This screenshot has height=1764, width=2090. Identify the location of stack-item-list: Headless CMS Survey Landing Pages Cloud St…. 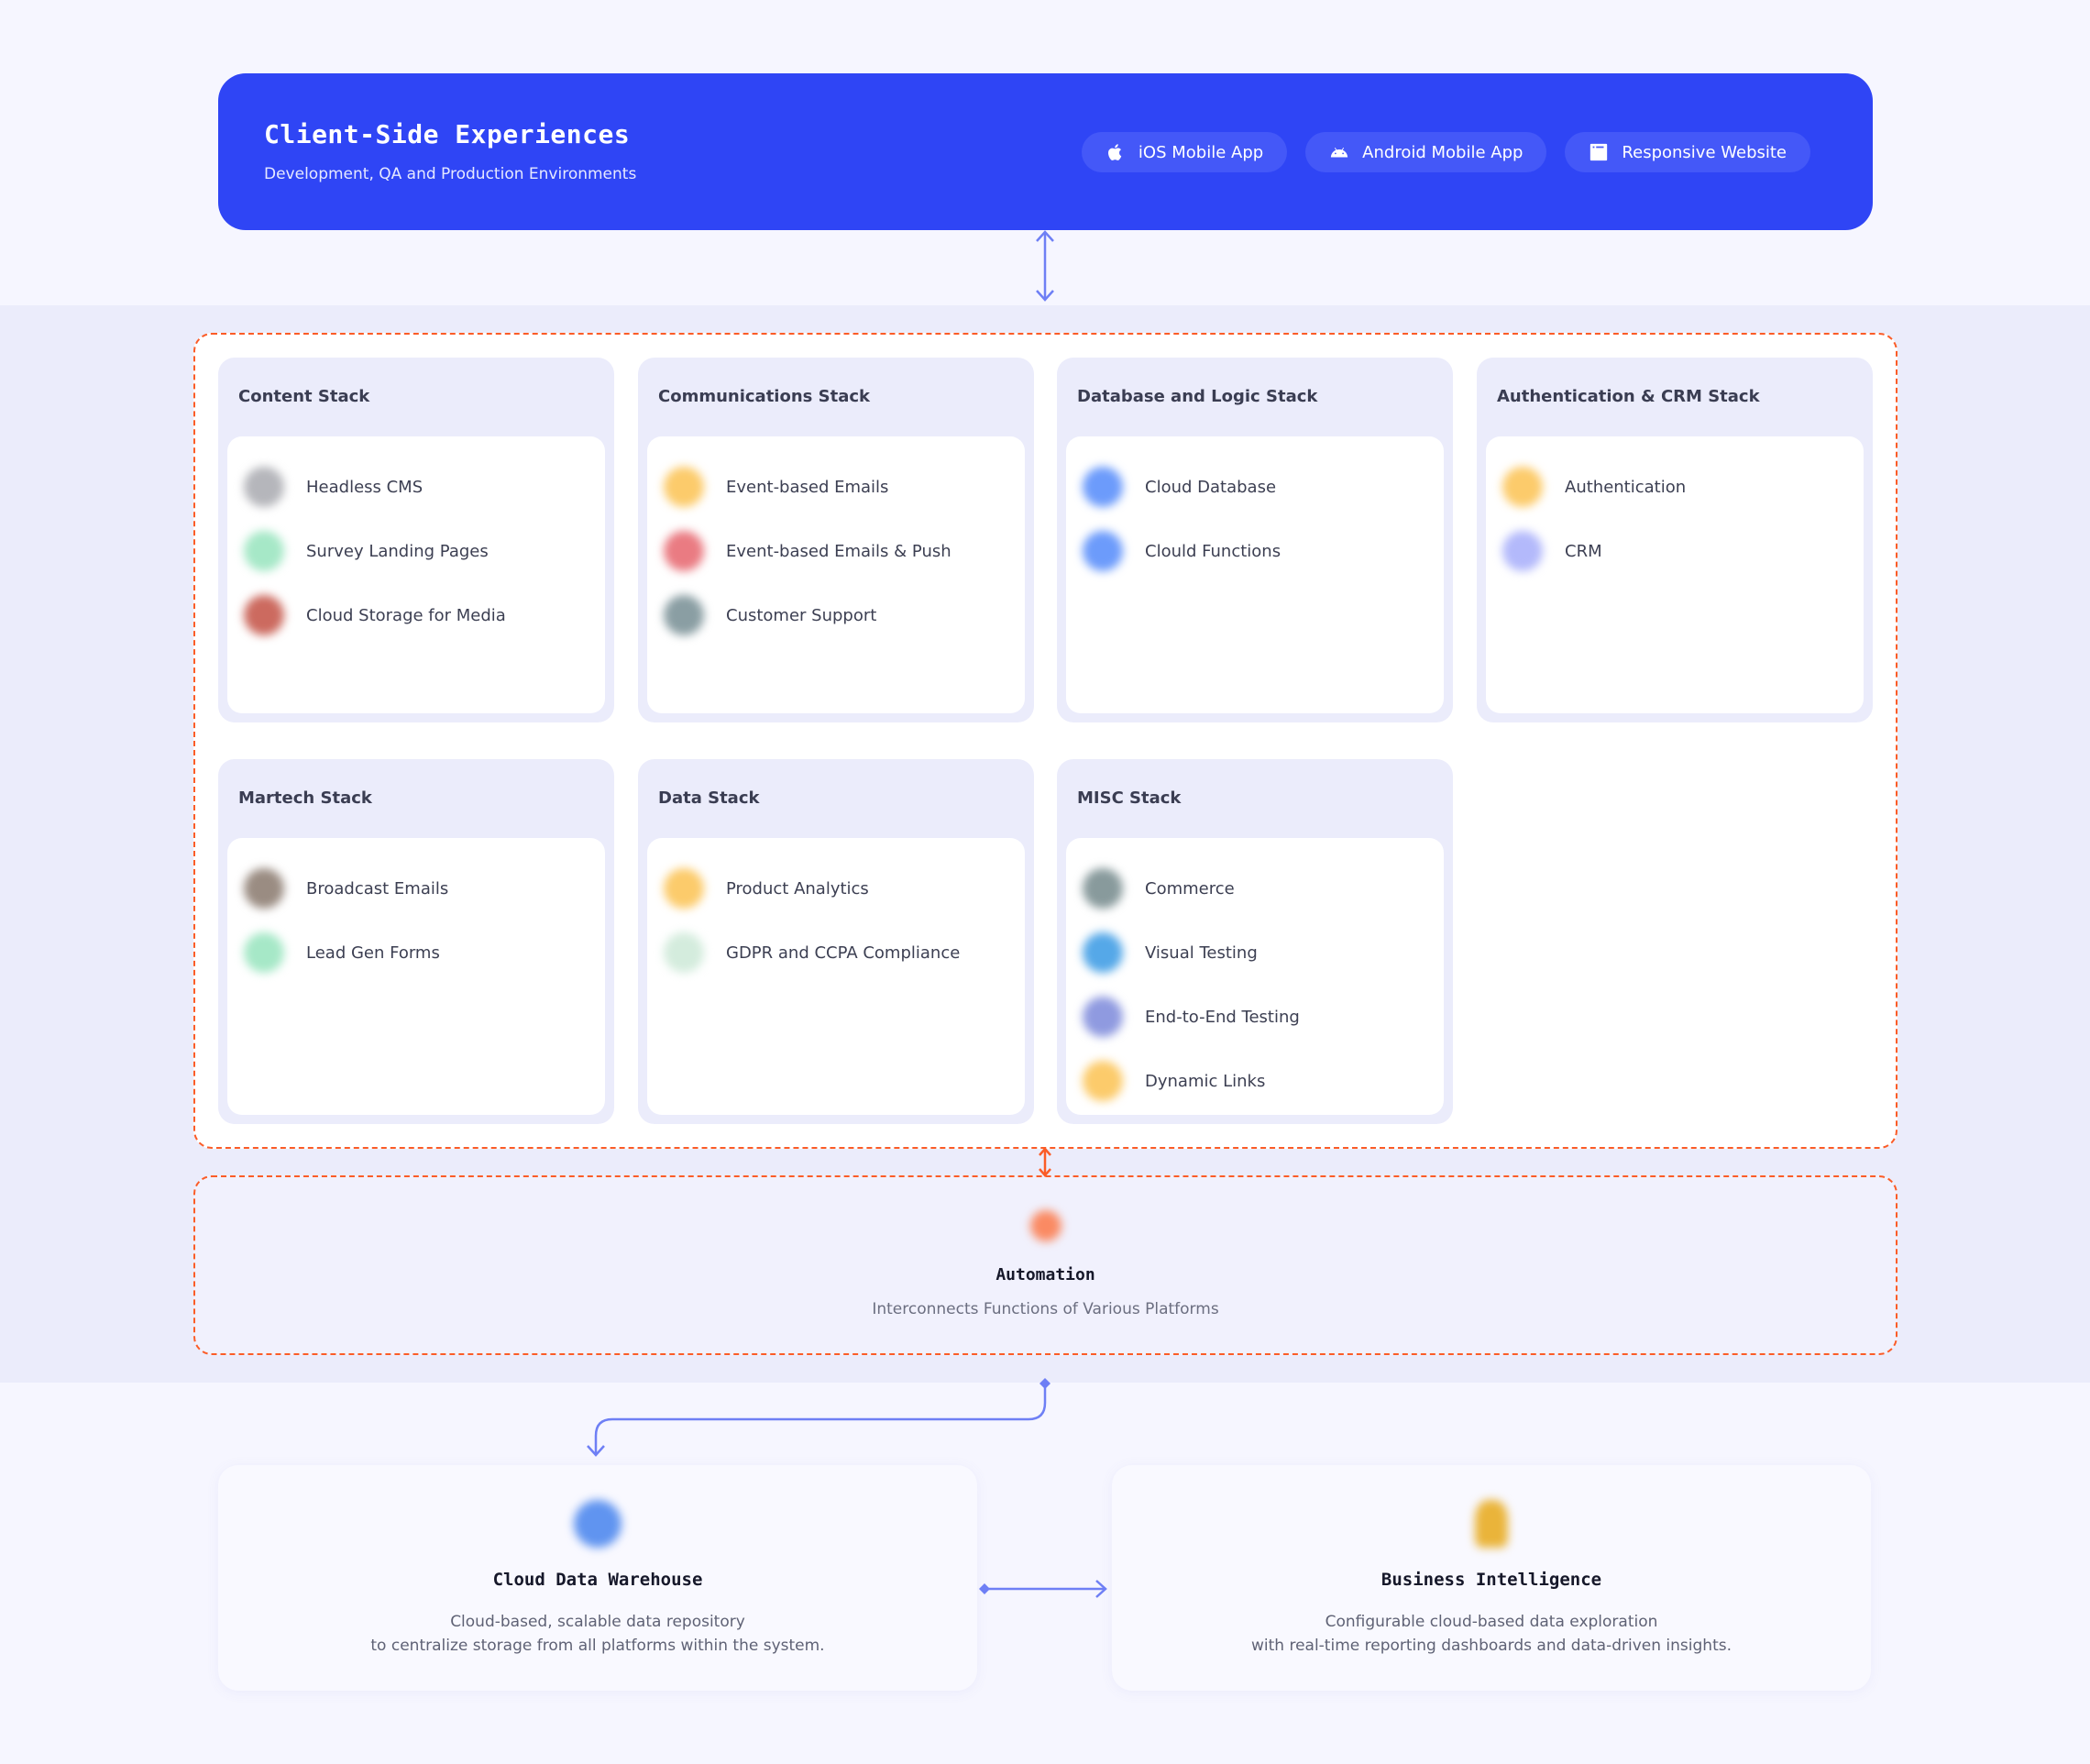
(416, 574).